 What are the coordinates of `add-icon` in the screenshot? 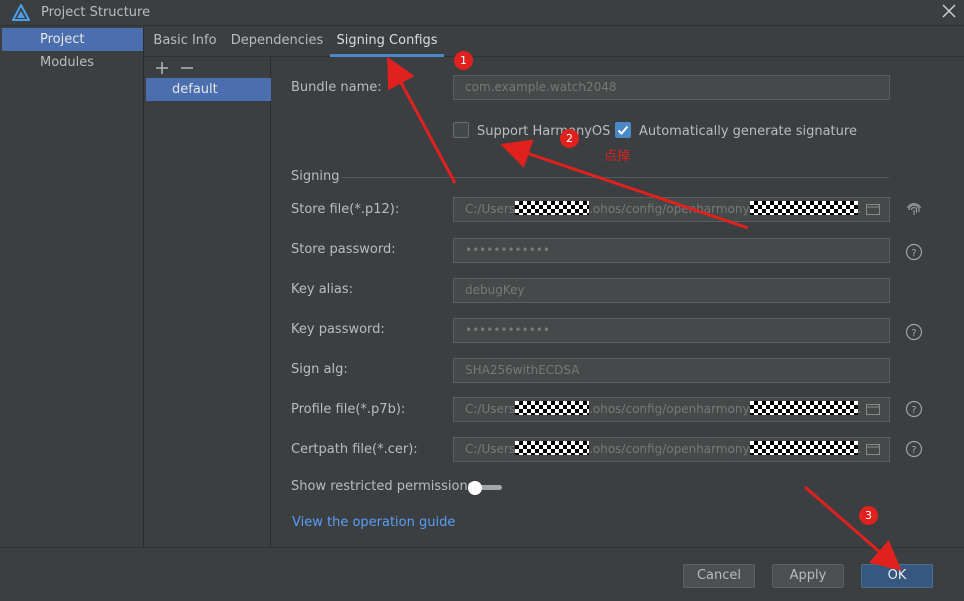 It's located at (162, 68).